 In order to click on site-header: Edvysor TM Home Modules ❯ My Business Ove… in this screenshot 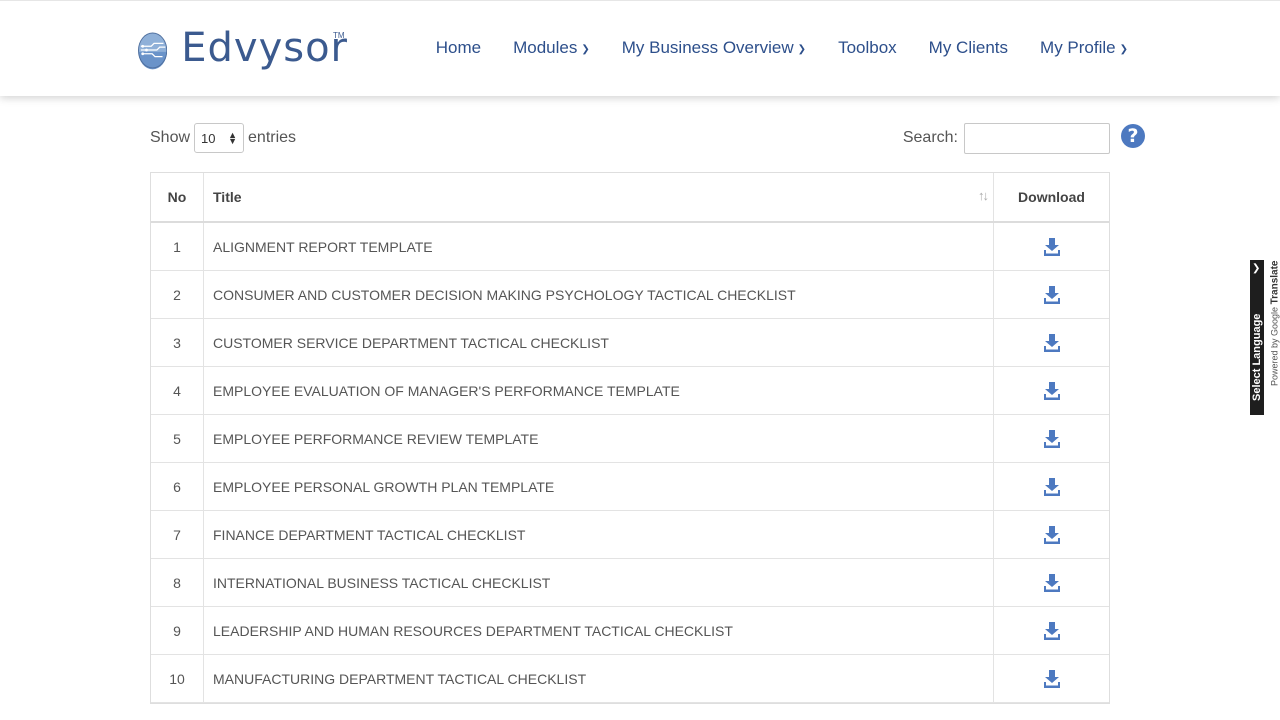, I will do `click(640, 48)`.